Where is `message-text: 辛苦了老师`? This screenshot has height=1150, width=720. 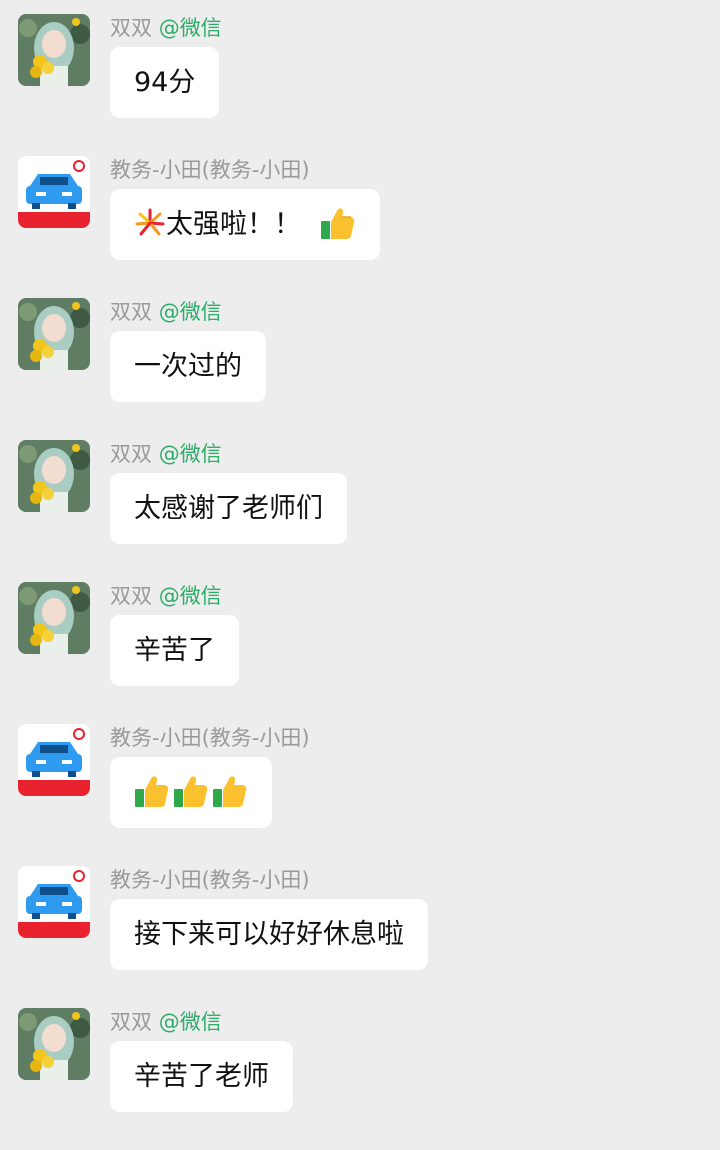 message-text: 辛苦了老师 is located at coordinates (201, 1076).